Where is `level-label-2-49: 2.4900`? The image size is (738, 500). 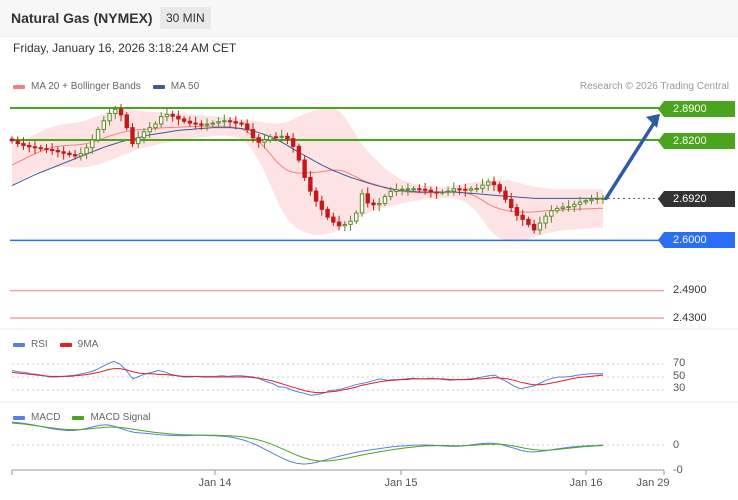 level-label-2-49: 2.4900 is located at coordinates (690, 290).